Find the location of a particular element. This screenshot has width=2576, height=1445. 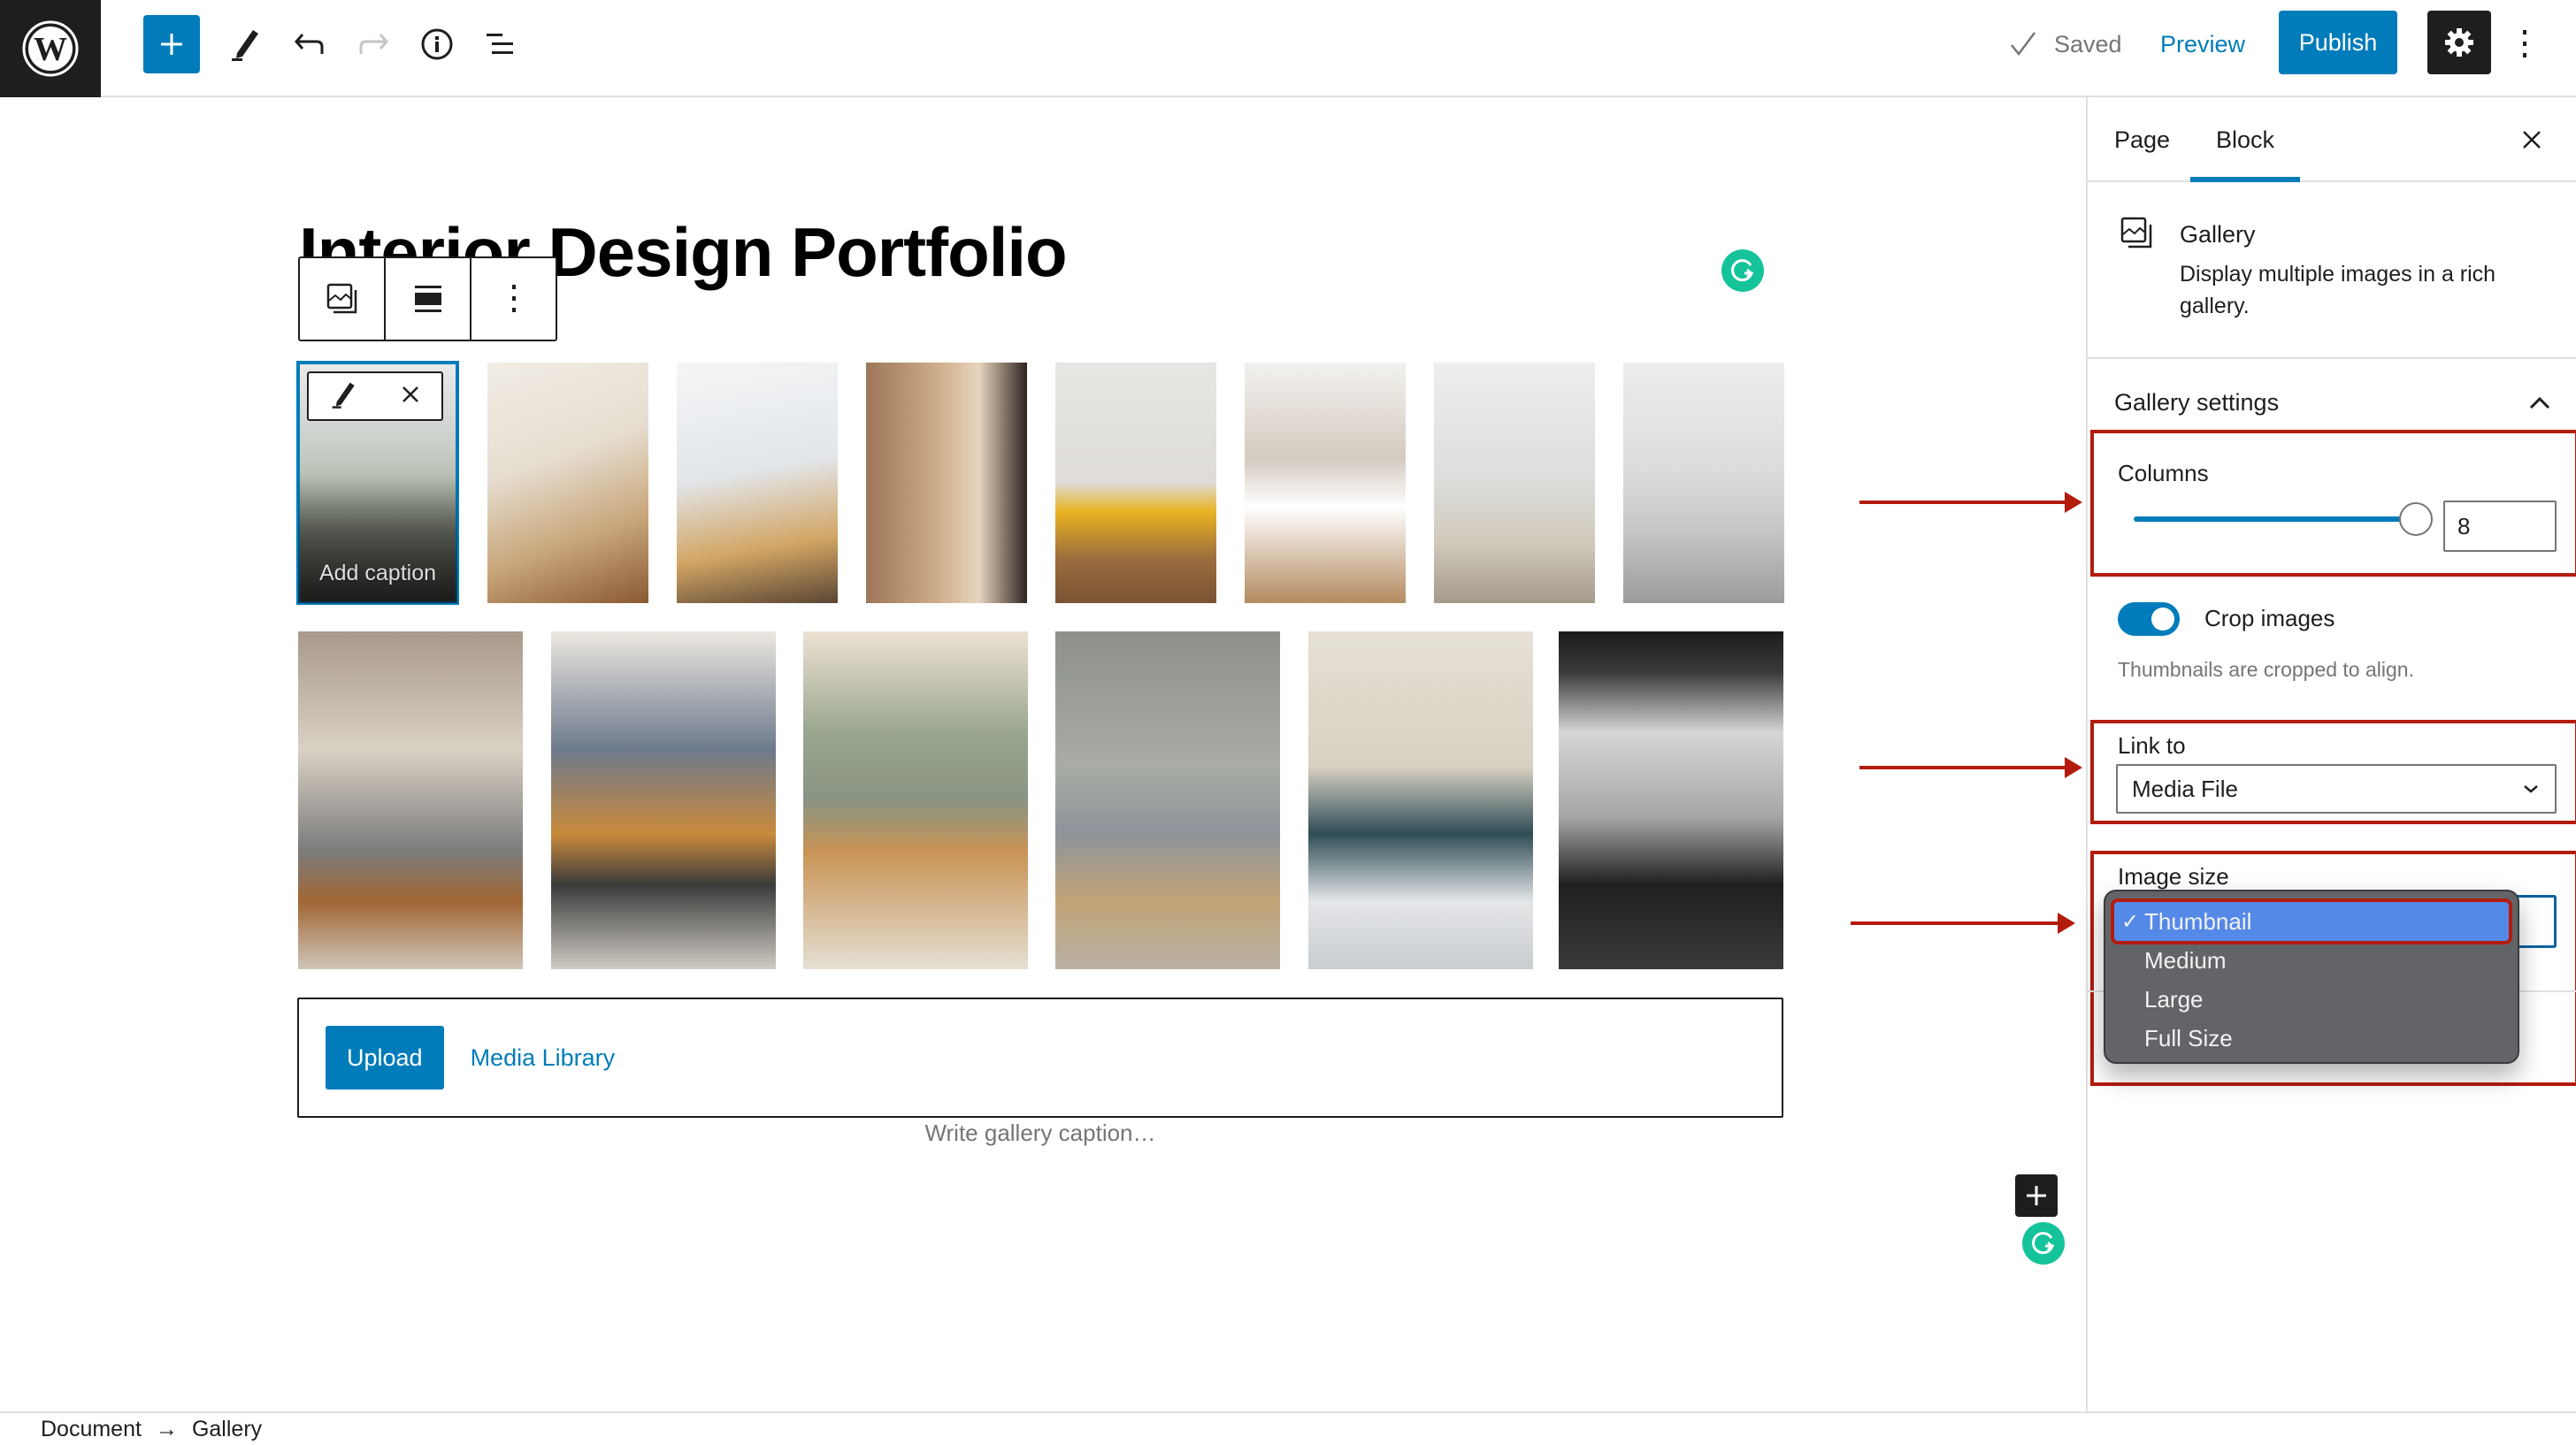

breadcrumb-gallery: Gallery is located at coordinates (227, 1430).